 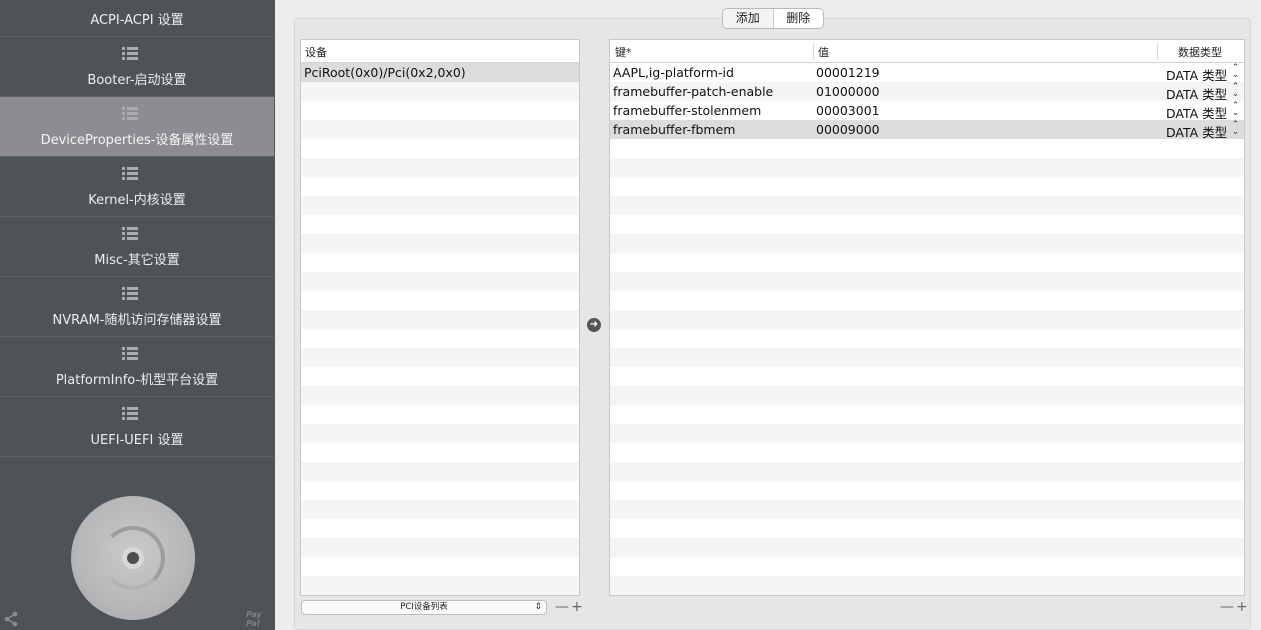 What do you see at coordinates (848, 91) in the screenshot?
I see `property-value: 01000000` at bounding box center [848, 91].